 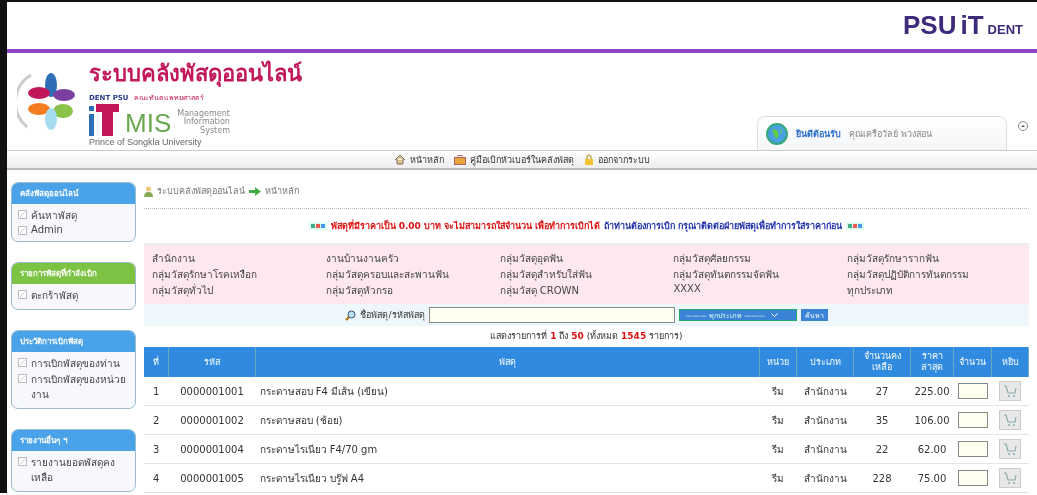 I want to click on search-label: ชื่อพัสดุ/รหัสพัสดุ, so click(x=392, y=315).